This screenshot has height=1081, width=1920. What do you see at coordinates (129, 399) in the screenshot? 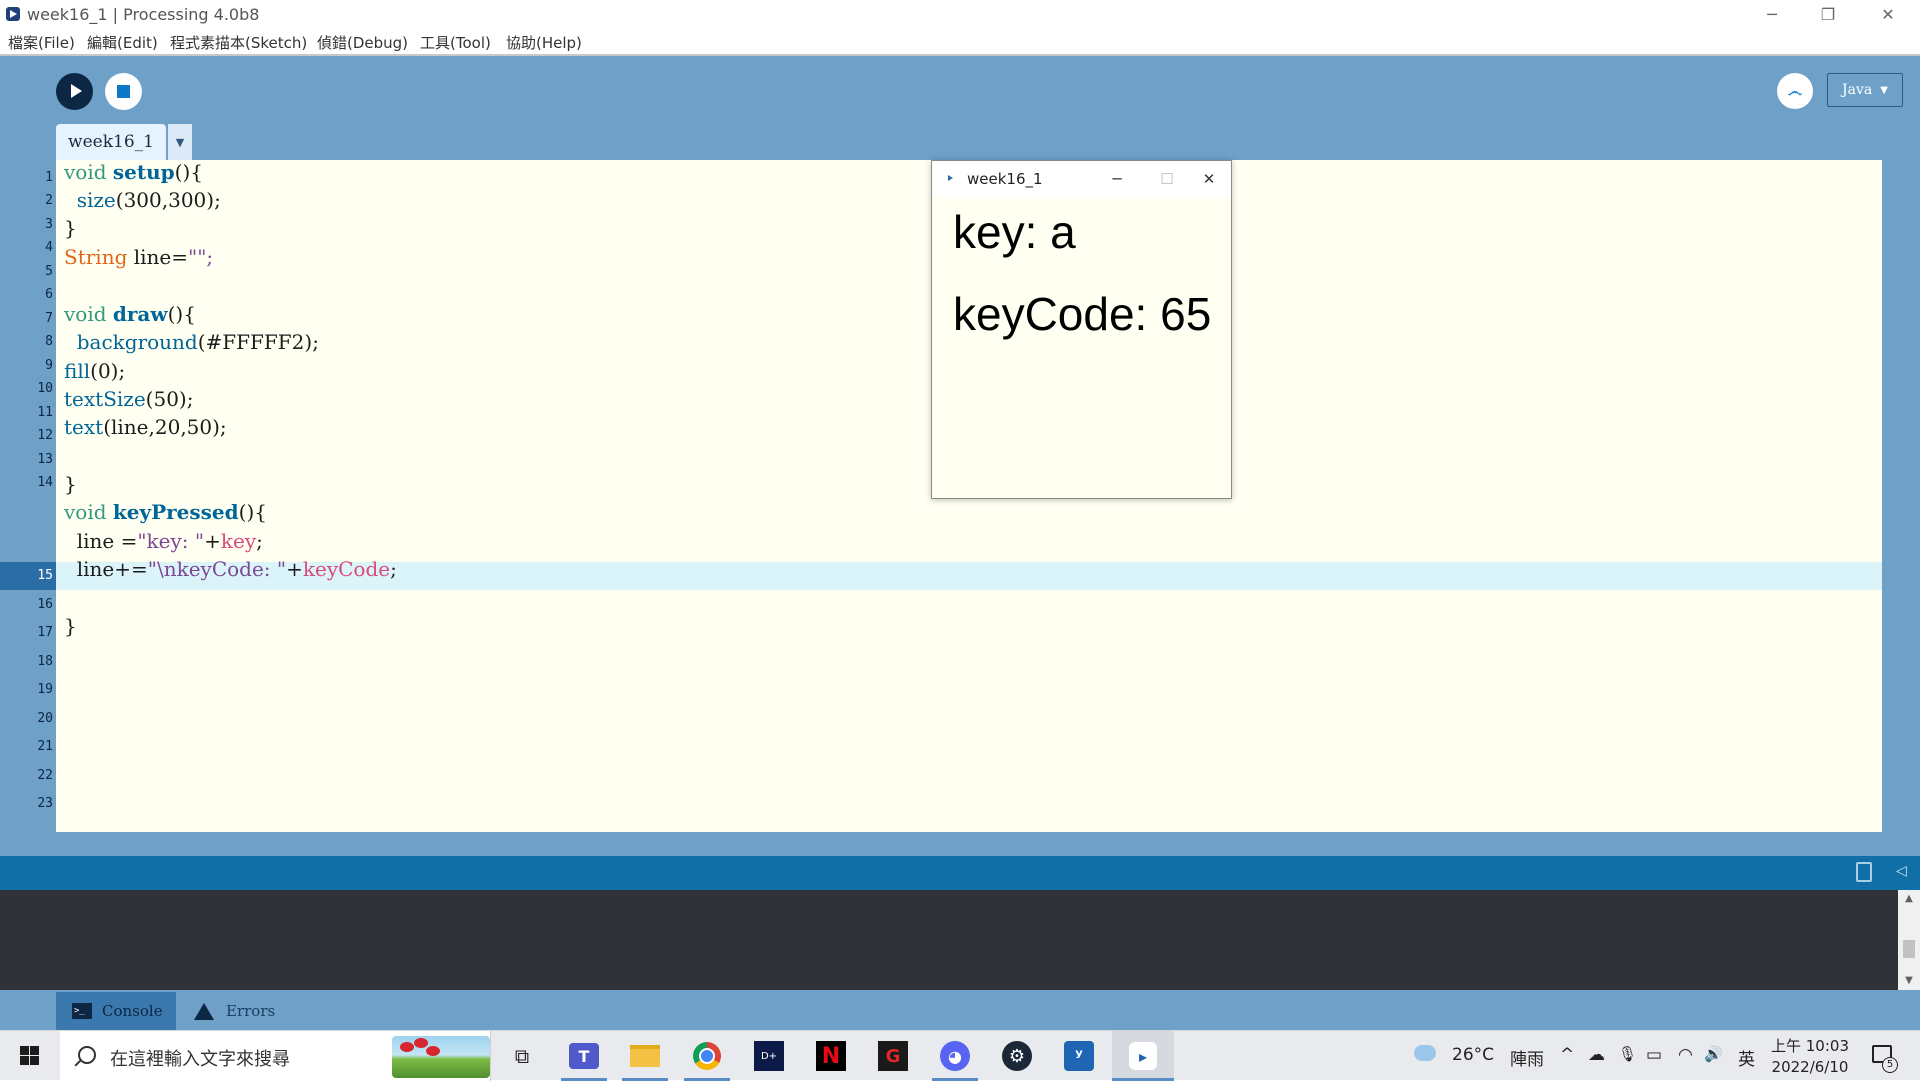
I see `code-line: textSize(50);` at bounding box center [129, 399].